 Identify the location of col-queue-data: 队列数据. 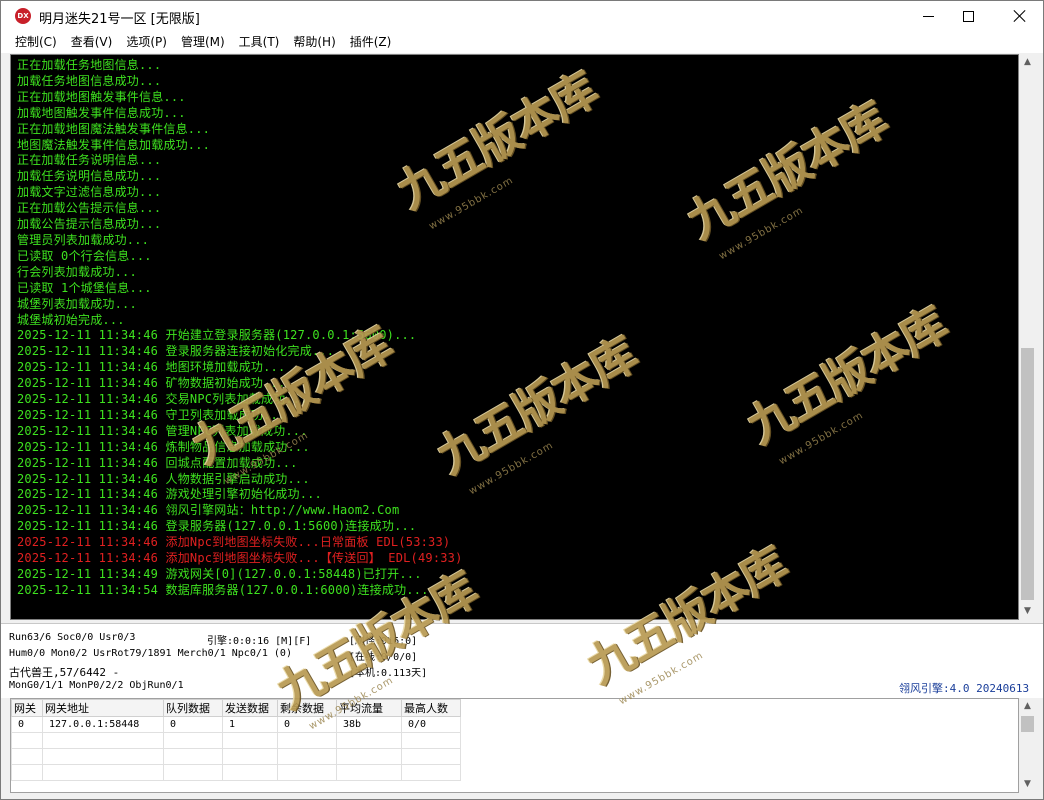
(193, 708).